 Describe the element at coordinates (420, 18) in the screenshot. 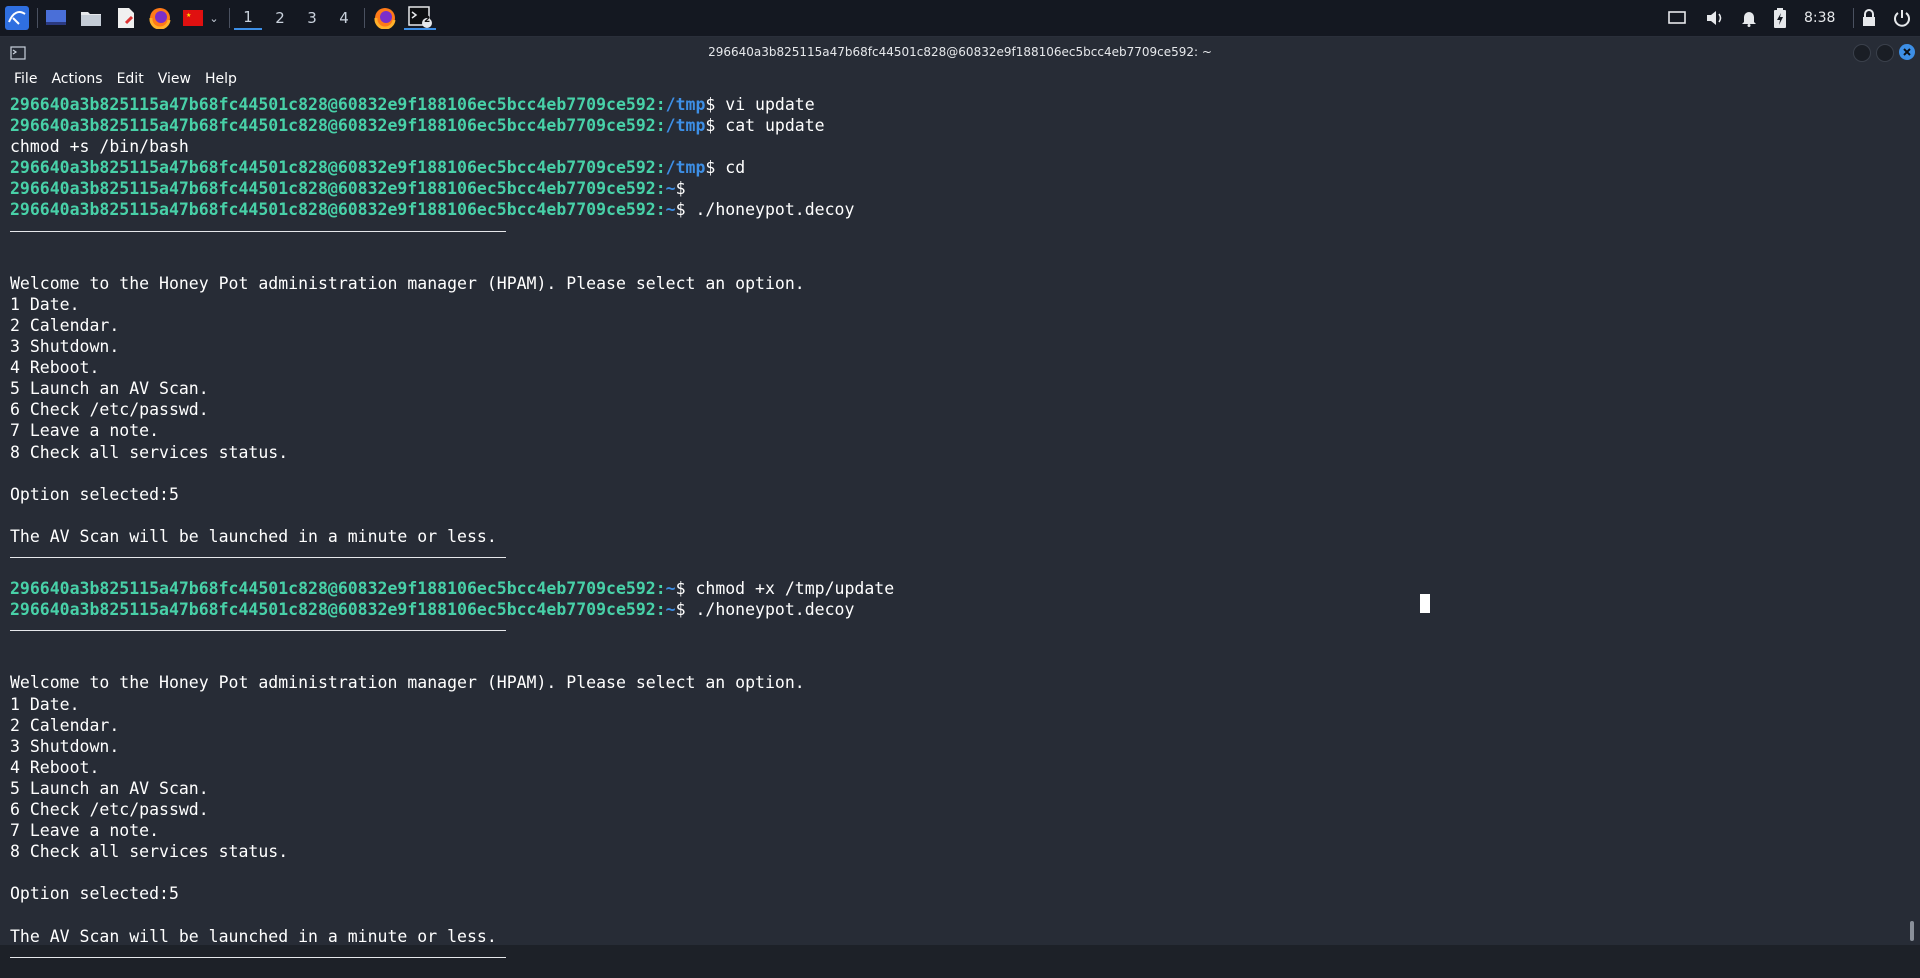

I see `terminal-task-icon: 2` at that location.